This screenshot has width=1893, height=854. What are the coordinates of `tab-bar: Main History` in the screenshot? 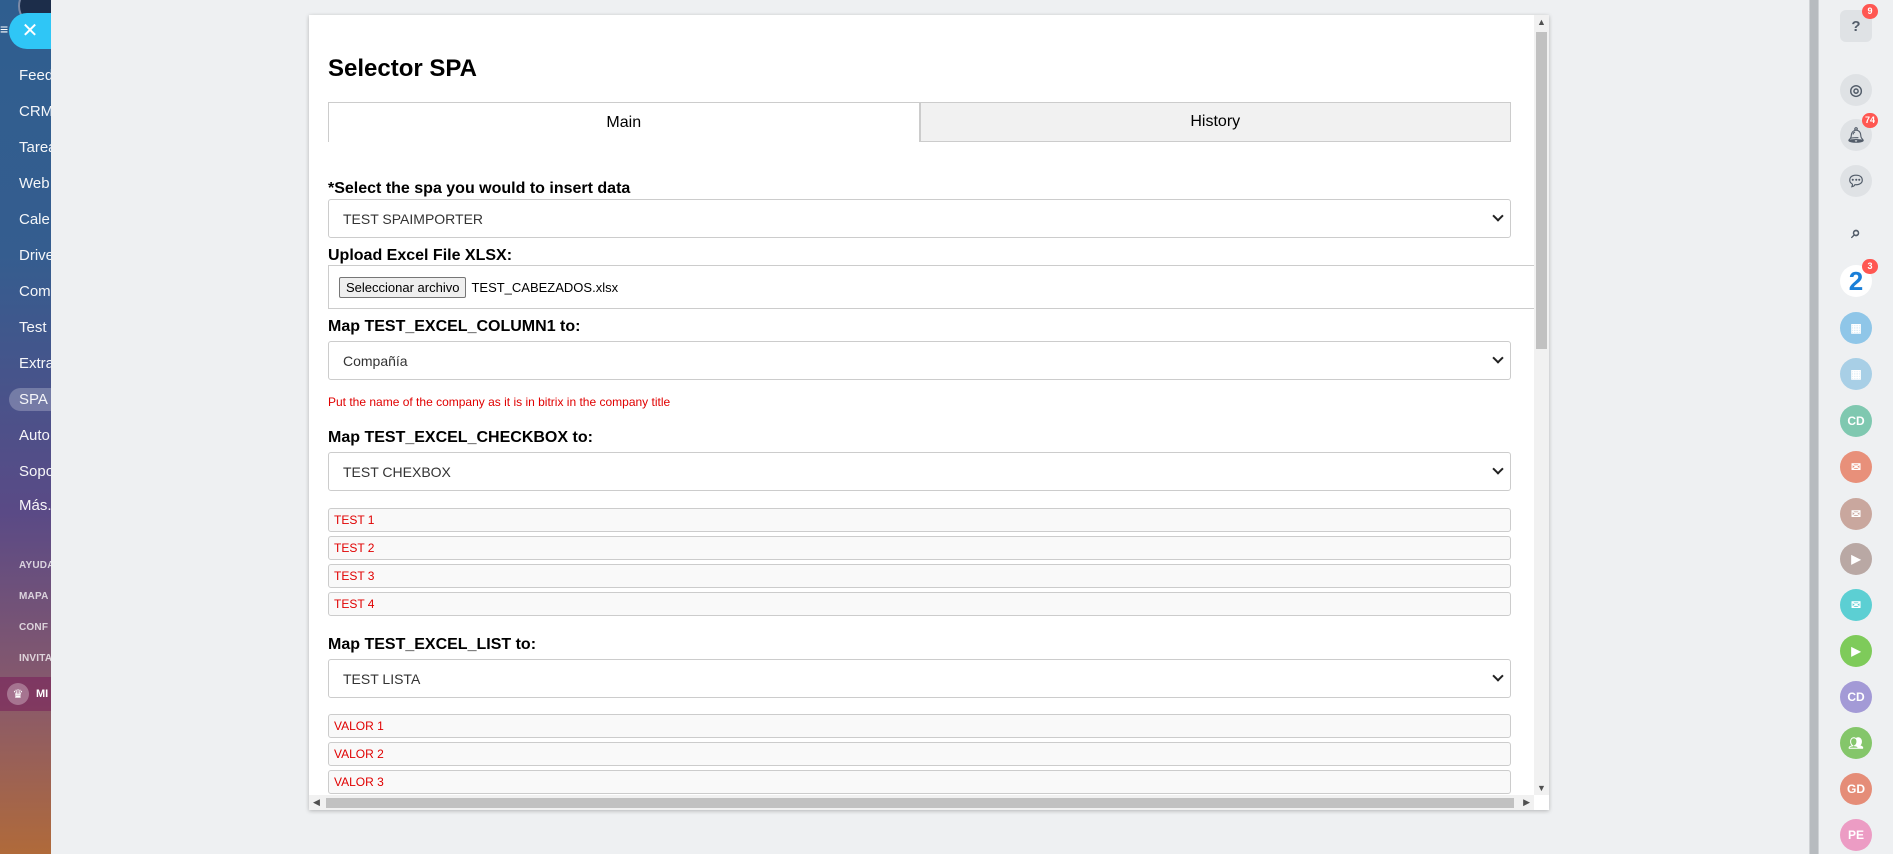 It's located at (919, 122).